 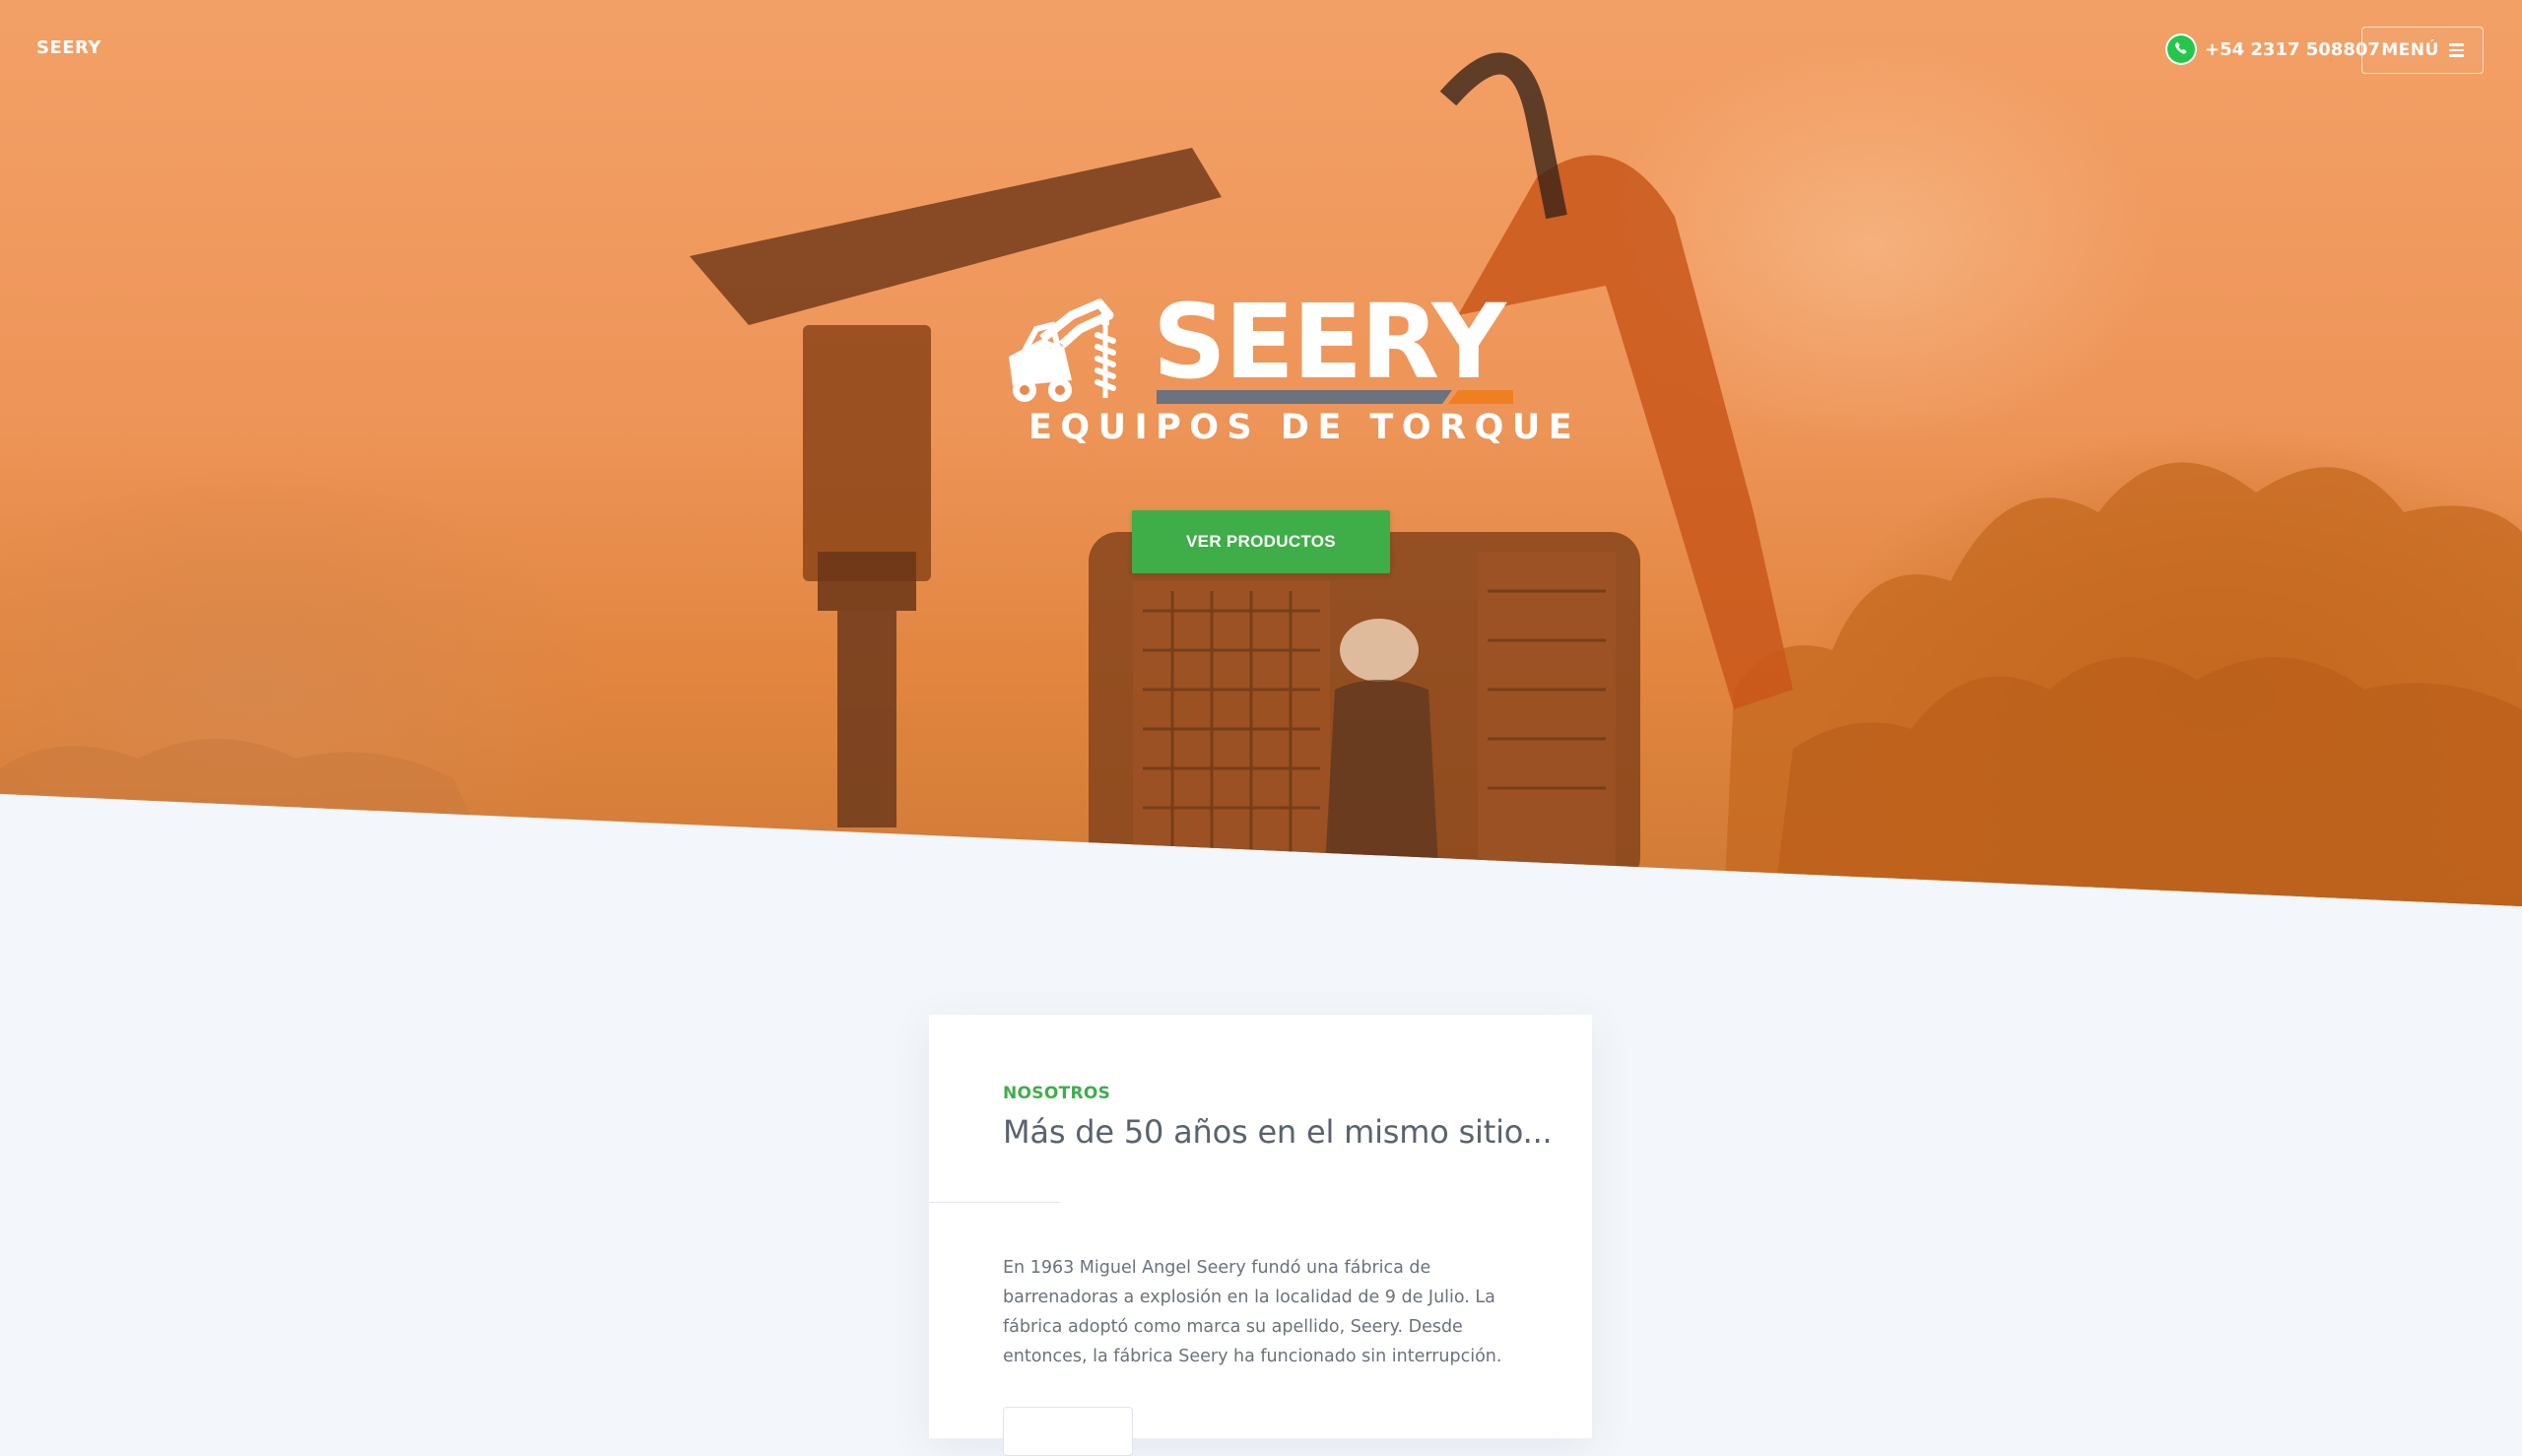 What do you see at coordinates (1068, 1431) in the screenshot?
I see `about-more-button` at bounding box center [1068, 1431].